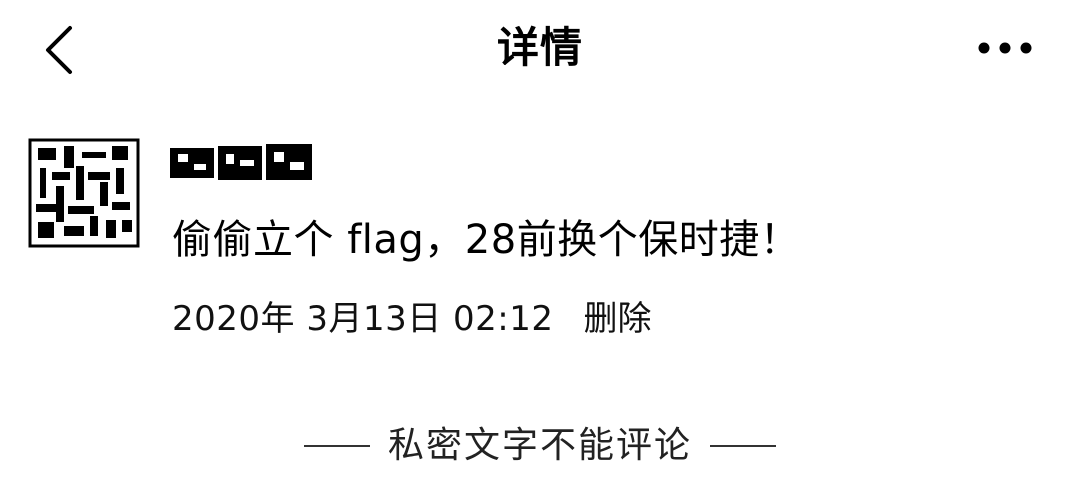  I want to click on avatar, so click(84, 193).